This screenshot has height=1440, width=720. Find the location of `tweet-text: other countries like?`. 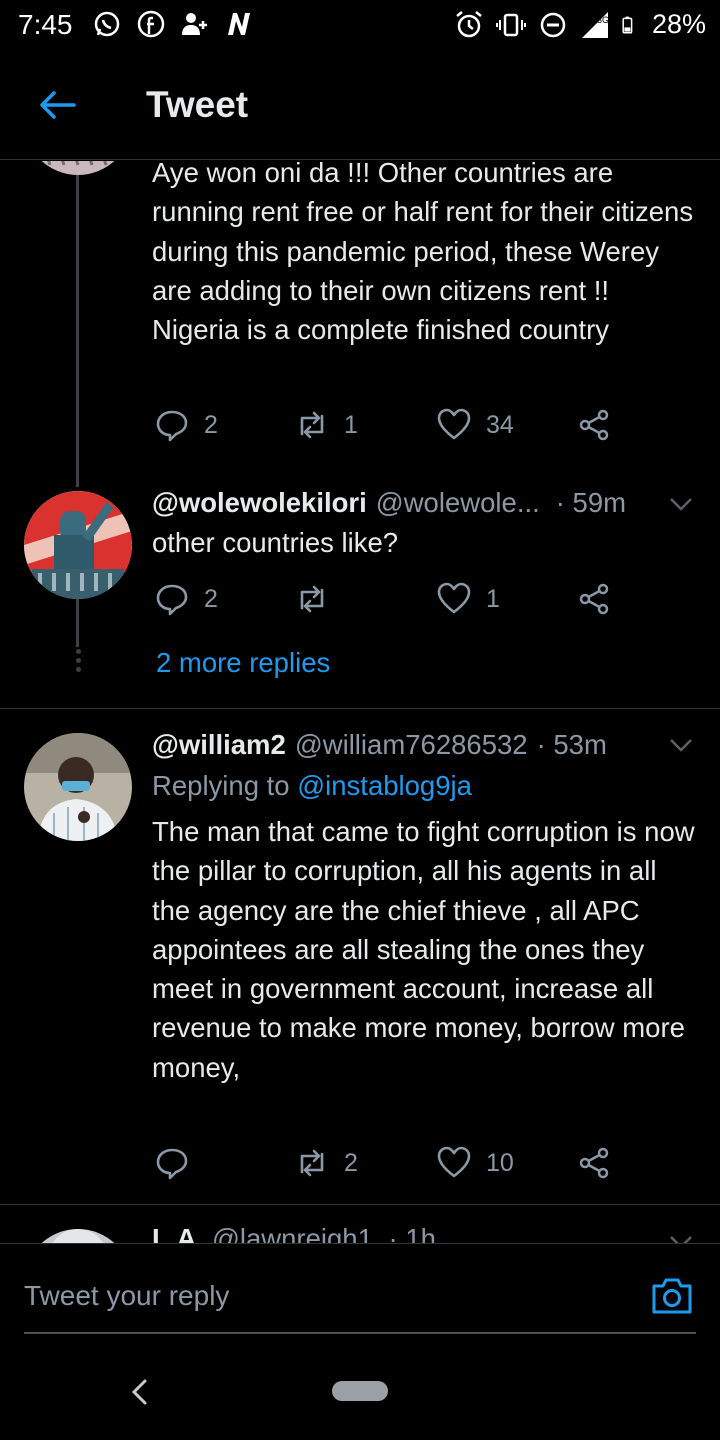

tweet-text: other countries like? is located at coordinates (275, 542).